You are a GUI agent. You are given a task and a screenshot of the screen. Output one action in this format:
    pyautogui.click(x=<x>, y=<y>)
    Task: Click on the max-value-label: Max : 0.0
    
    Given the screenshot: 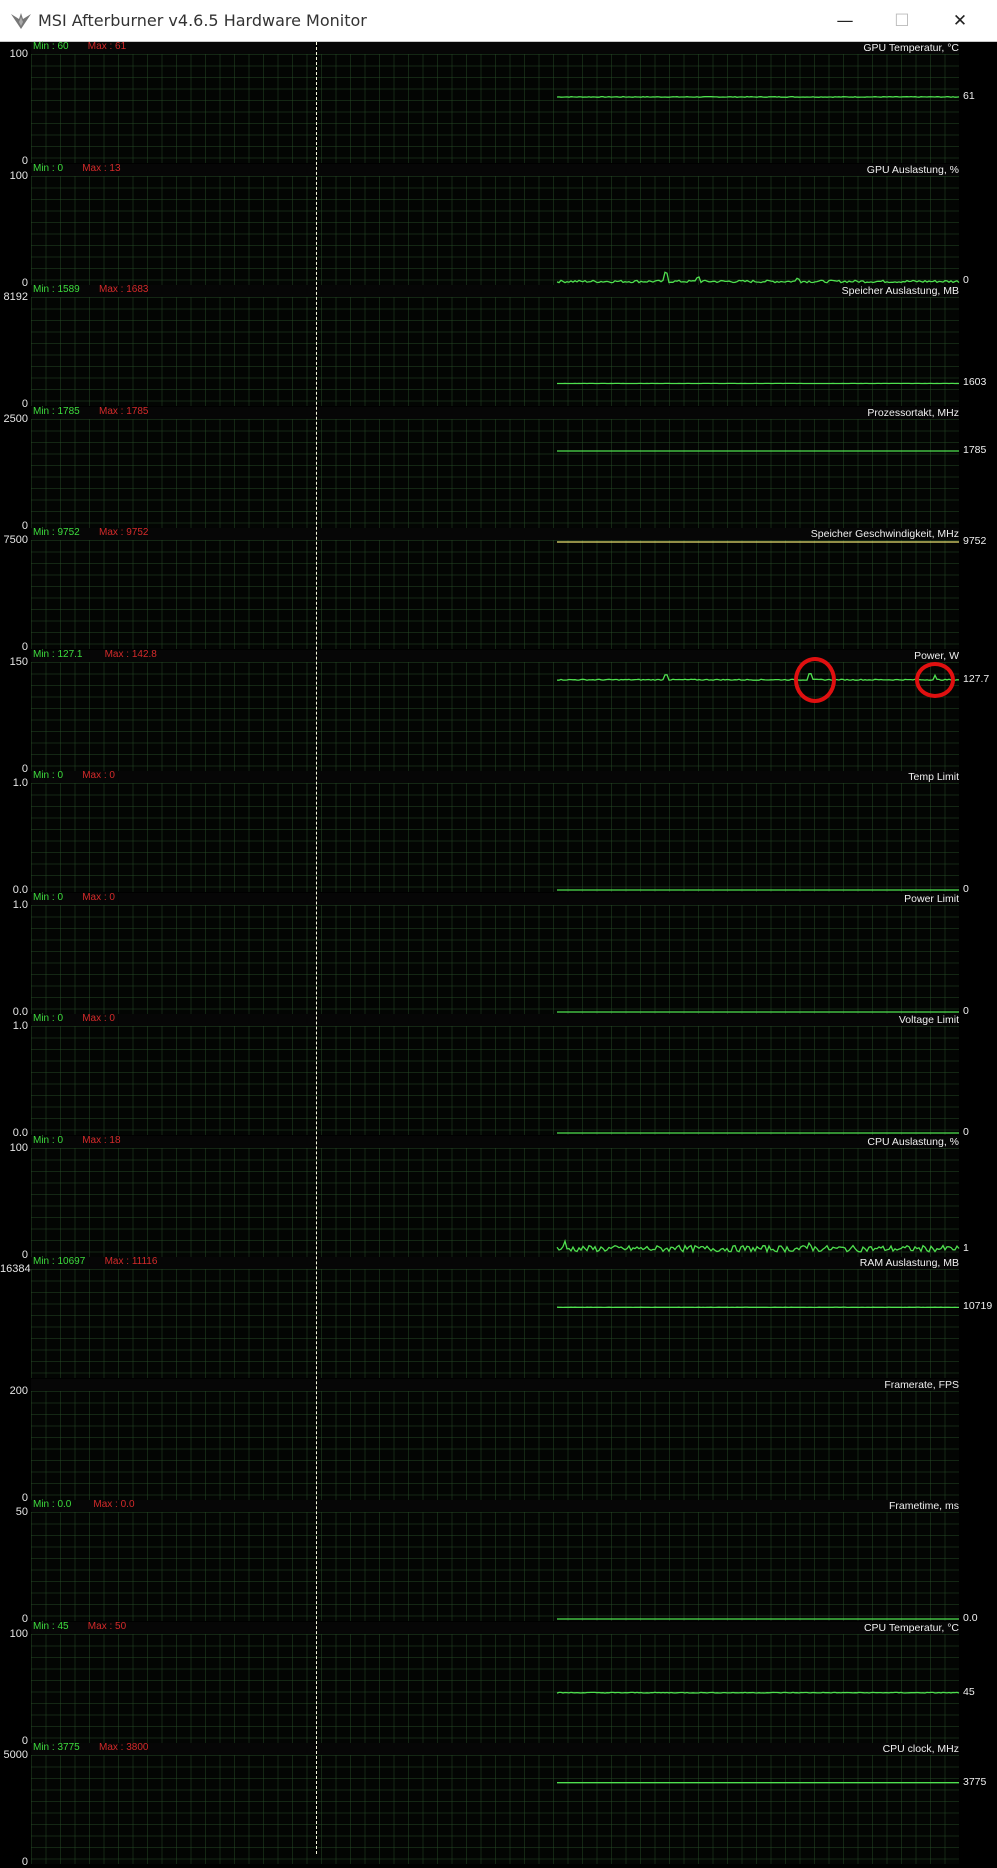 What is the action you would take?
    pyautogui.click(x=113, y=1504)
    